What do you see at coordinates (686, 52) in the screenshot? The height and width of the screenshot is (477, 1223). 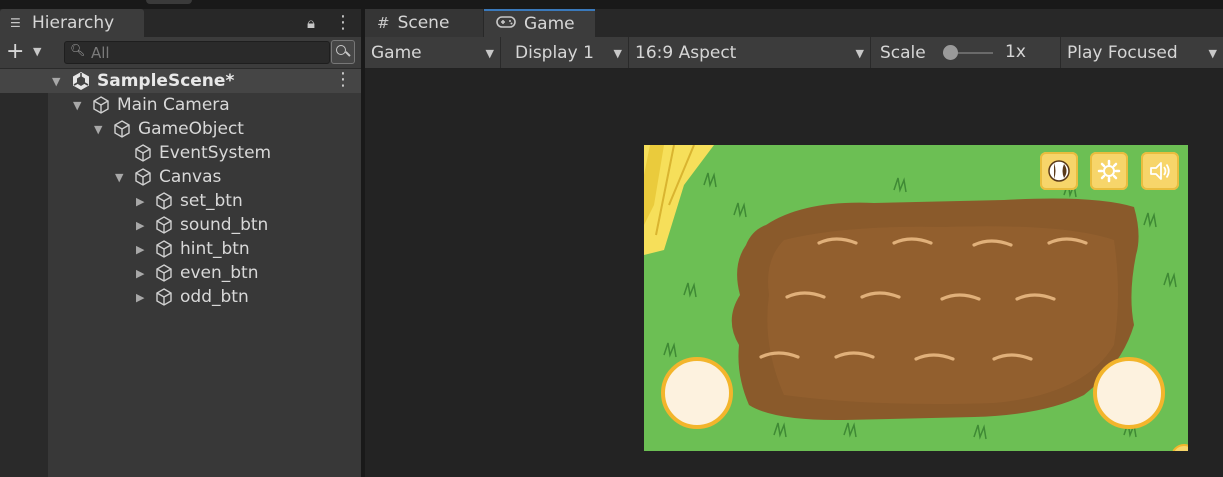 I see `aspect-label: 16:9 Aspect` at bounding box center [686, 52].